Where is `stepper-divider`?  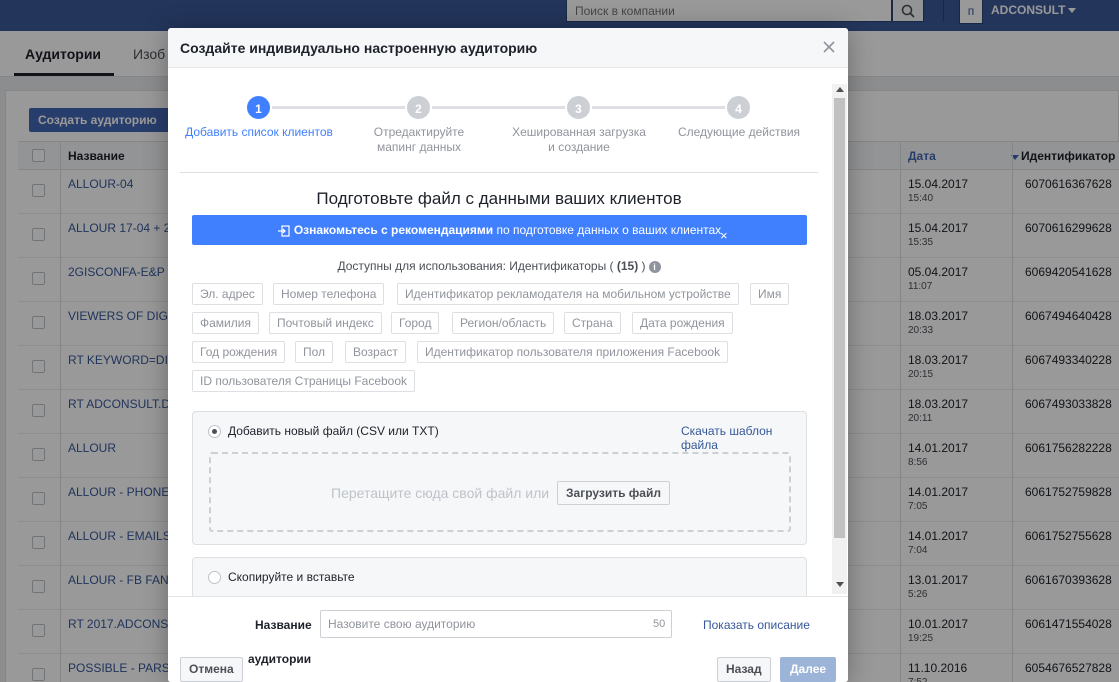
stepper-divider is located at coordinates (499, 172).